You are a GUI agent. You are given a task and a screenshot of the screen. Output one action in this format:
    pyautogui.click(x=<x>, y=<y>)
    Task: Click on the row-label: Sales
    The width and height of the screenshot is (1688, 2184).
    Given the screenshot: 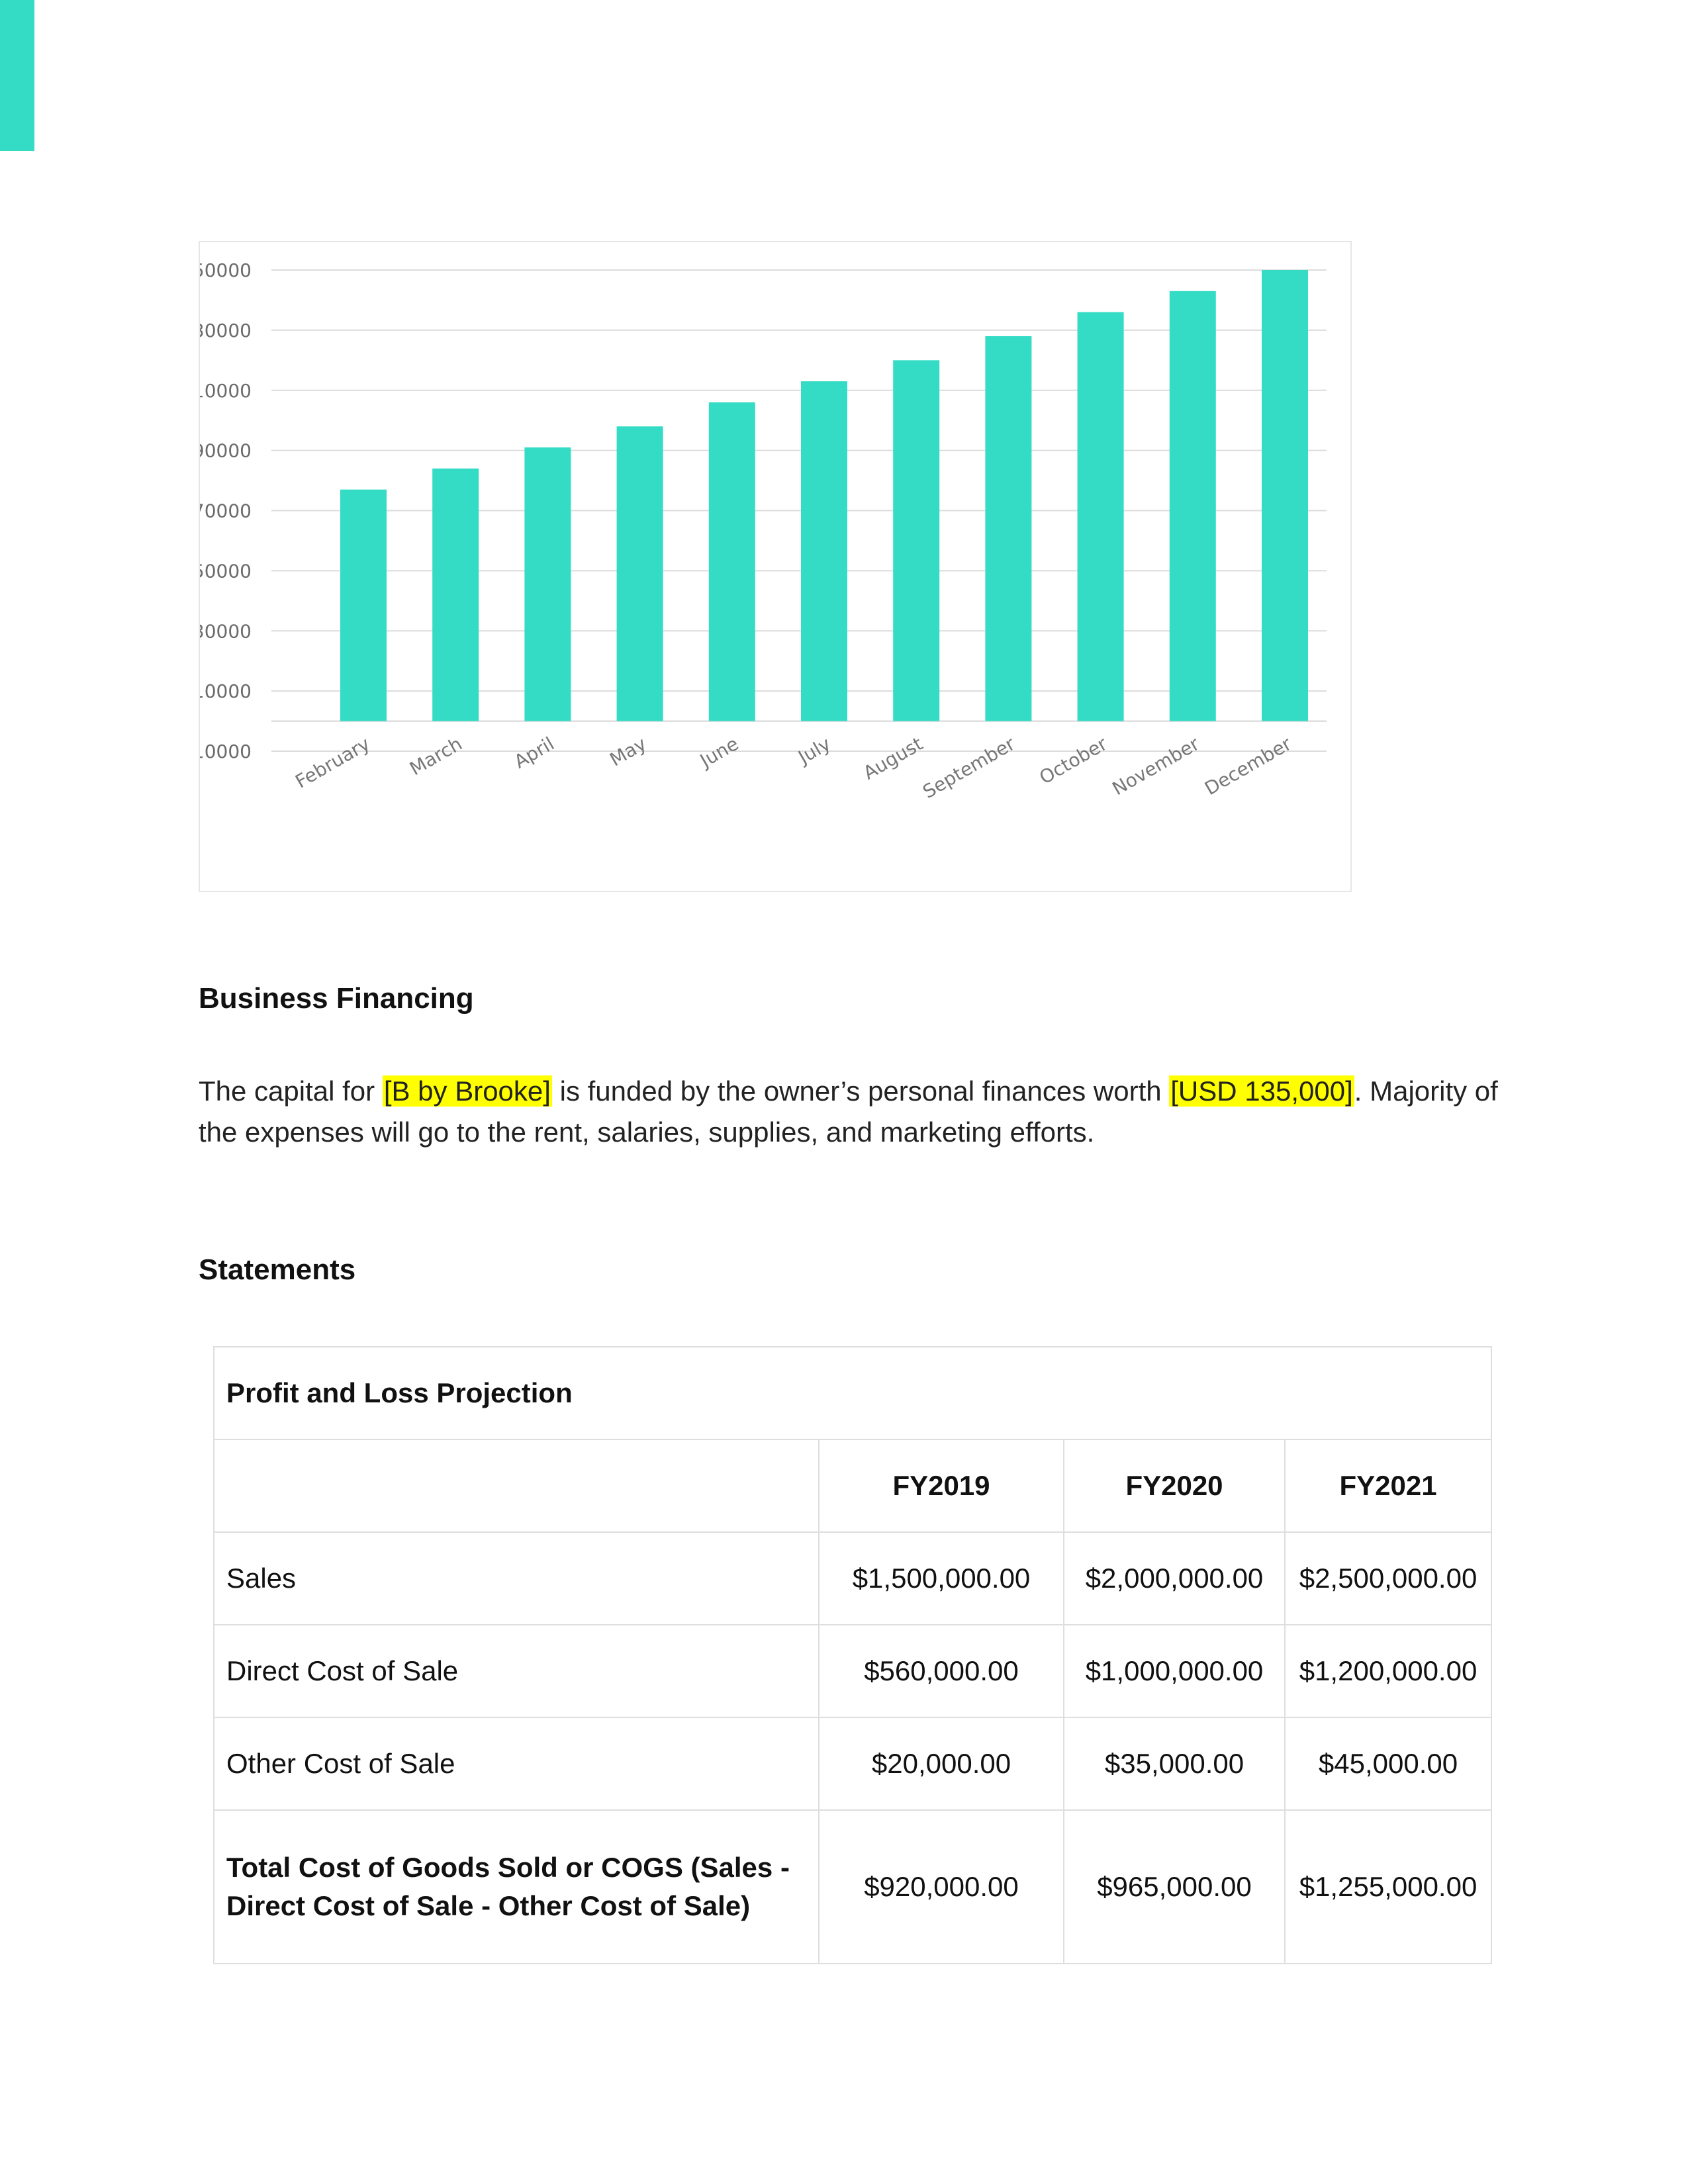 What is the action you would take?
    pyautogui.click(x=516, y=1578)
    